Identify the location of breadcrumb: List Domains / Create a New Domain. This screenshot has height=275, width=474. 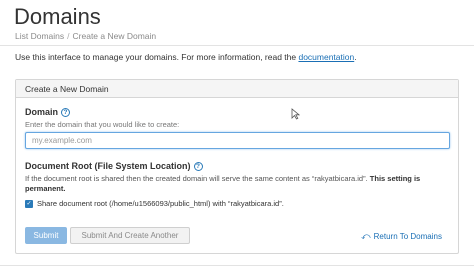
(85, 36).